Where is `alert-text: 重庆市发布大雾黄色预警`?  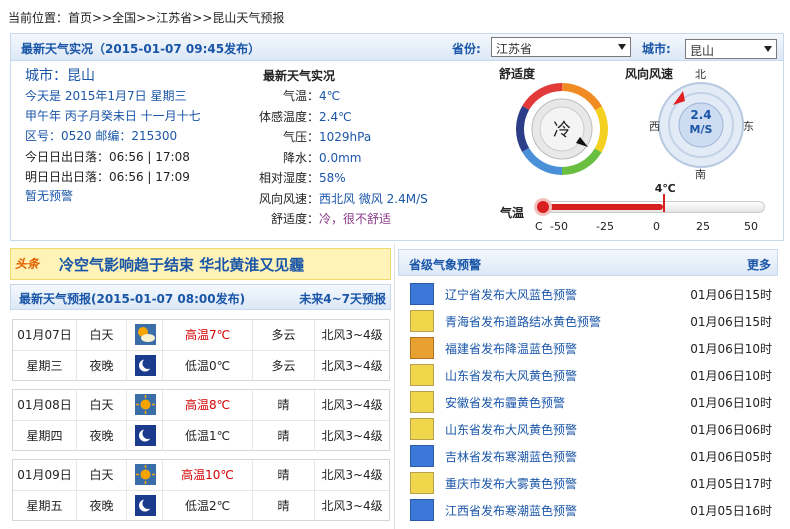
alert-text: 重庆市发布大雾黄色预警 is located at coordinates (511, 483).